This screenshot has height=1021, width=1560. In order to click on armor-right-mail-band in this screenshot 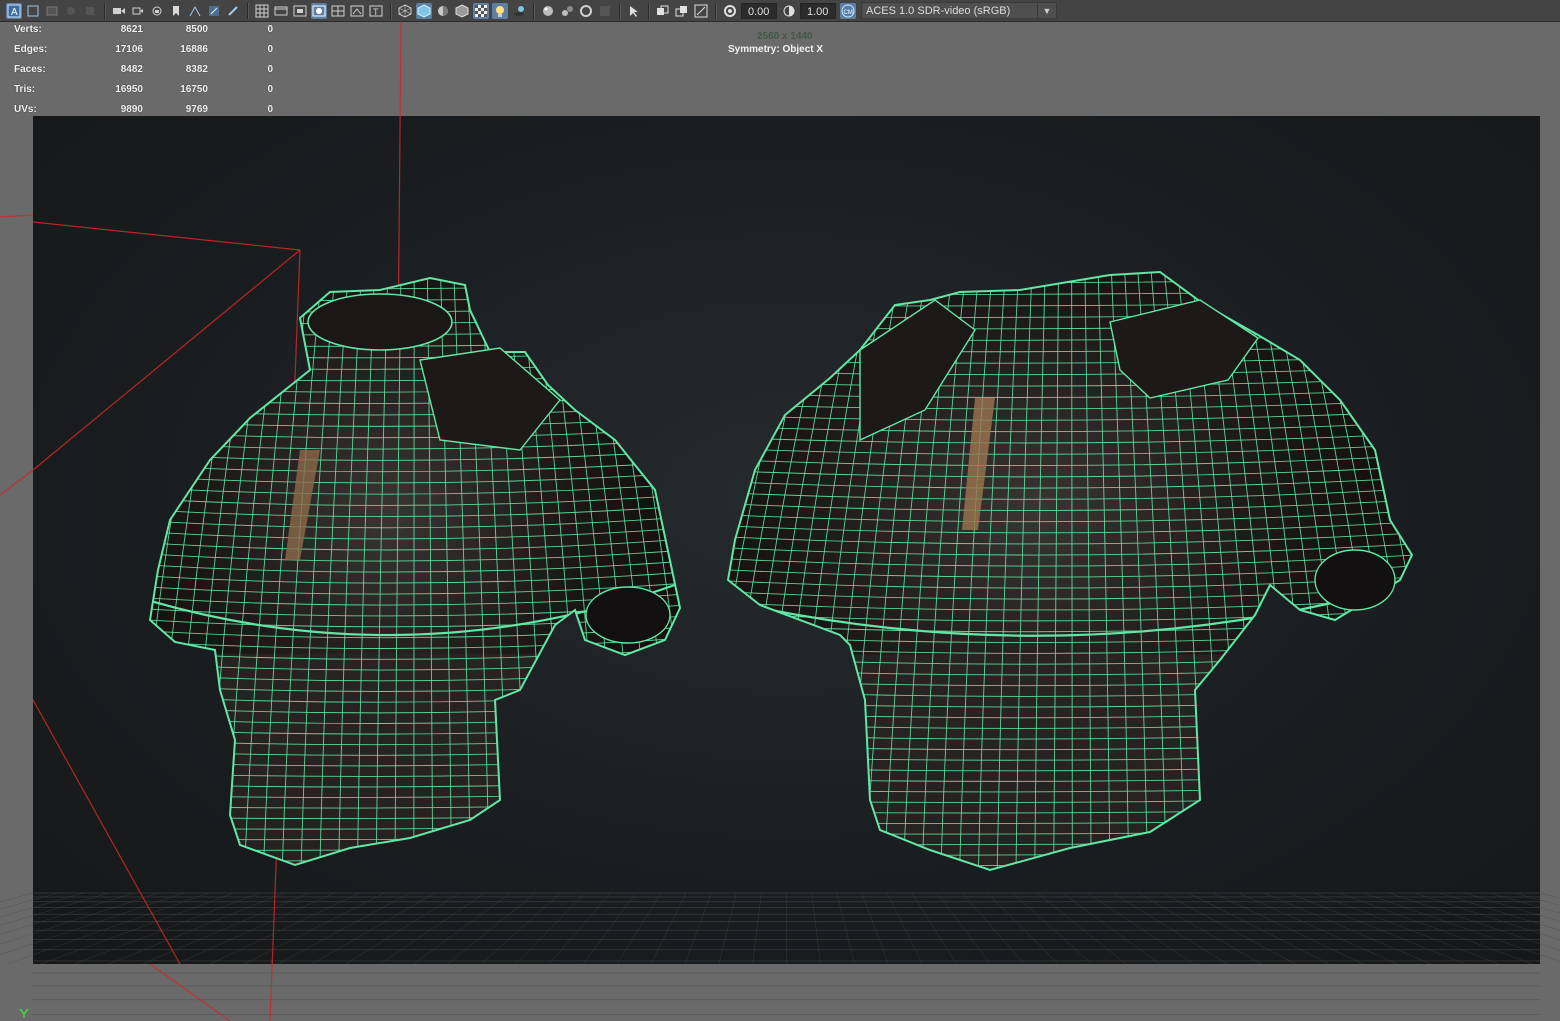, I will do `click(1070, 762)`.